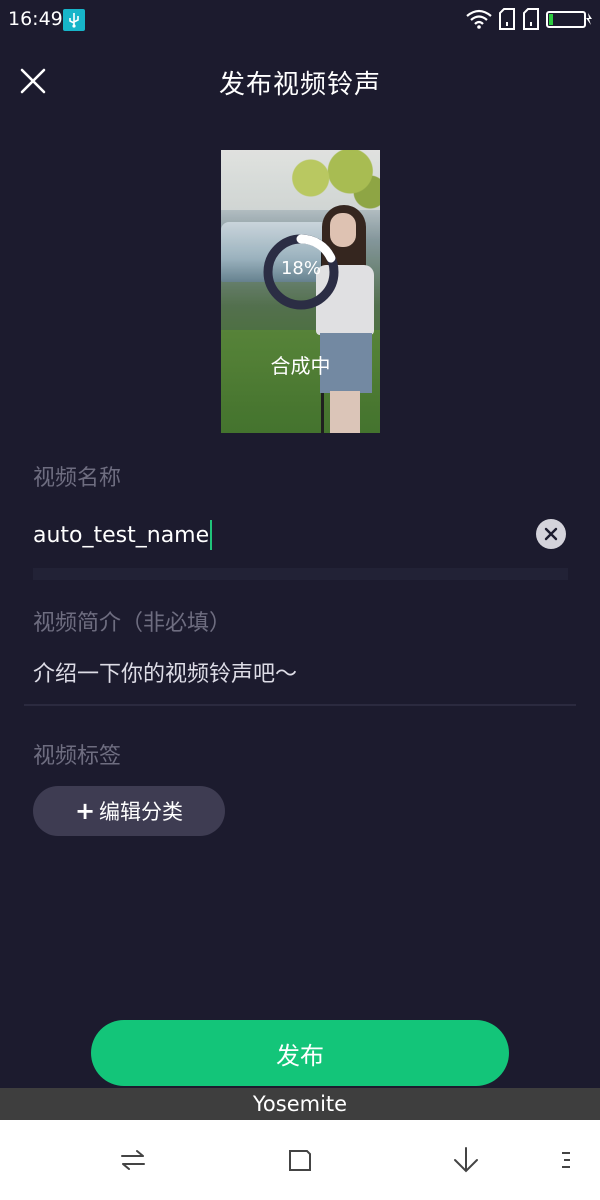 This screenshot has width=600, height=1200. I want to click on edit-category-button: + 编辑分类, so click(129, 811).